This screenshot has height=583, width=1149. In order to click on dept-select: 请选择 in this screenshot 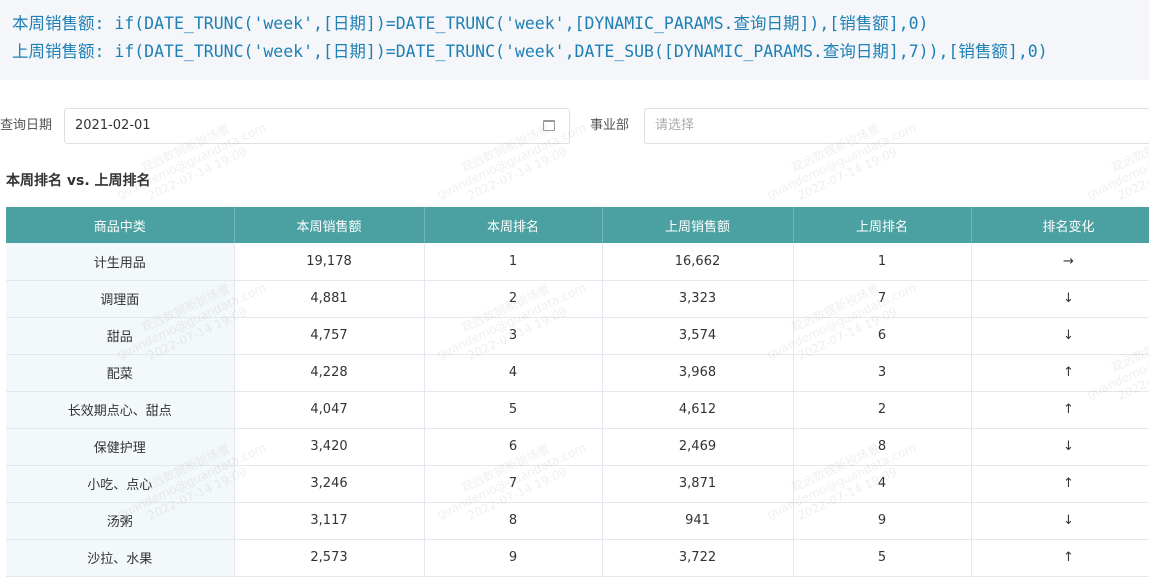, I will do `click(896, 126)`.